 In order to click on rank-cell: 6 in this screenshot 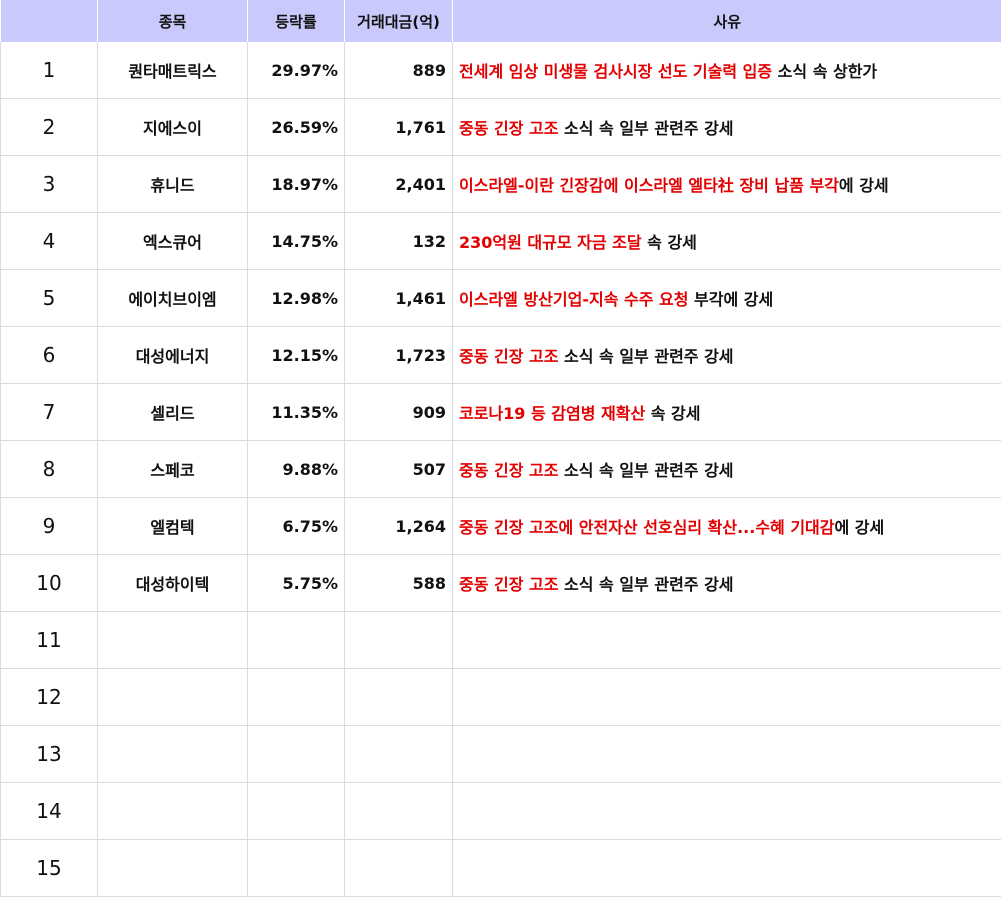, I will do `click(49, 355)`.